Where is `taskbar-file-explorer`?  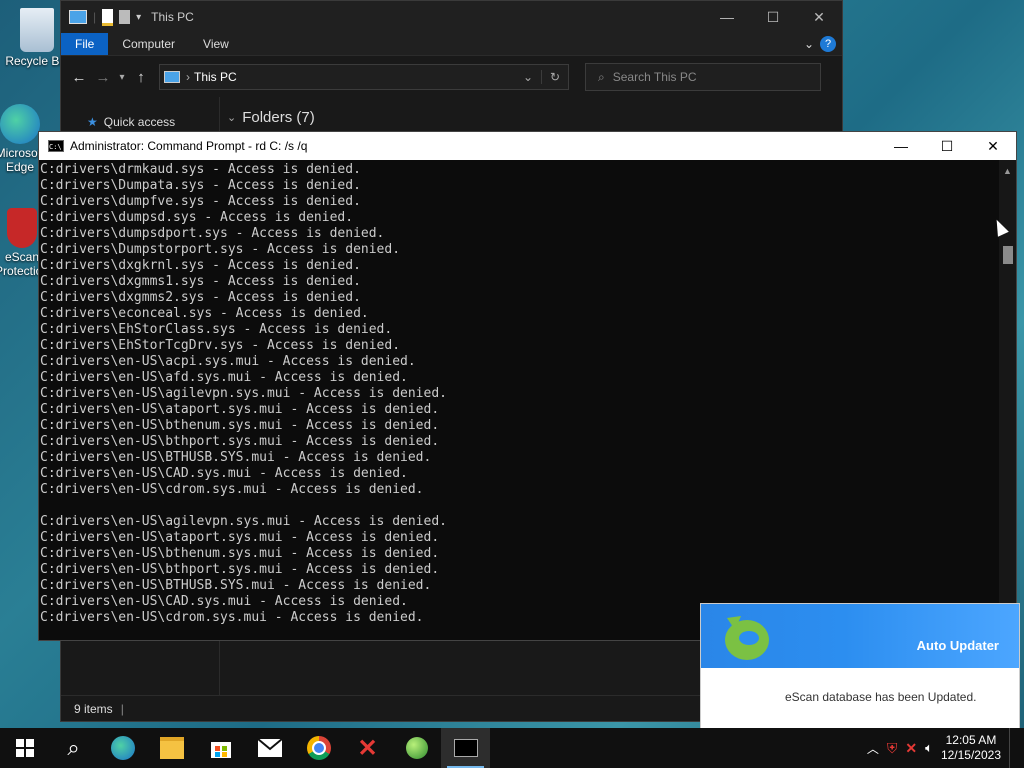
taskbar-file-explorer is located at coordinates (171, 748).